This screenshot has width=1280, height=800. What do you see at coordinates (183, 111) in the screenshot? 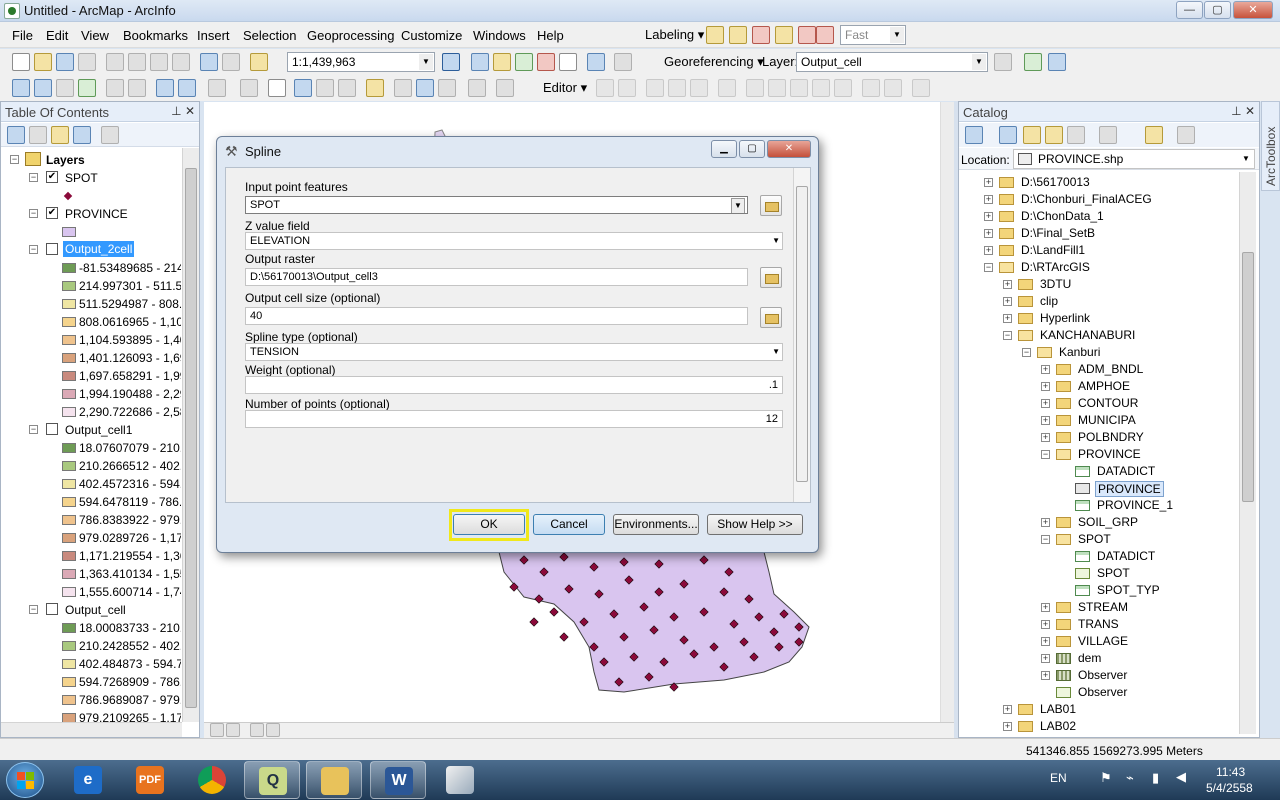
I see `toc-pin-close: ⊥ ✕` at bounding box center [183, 111].